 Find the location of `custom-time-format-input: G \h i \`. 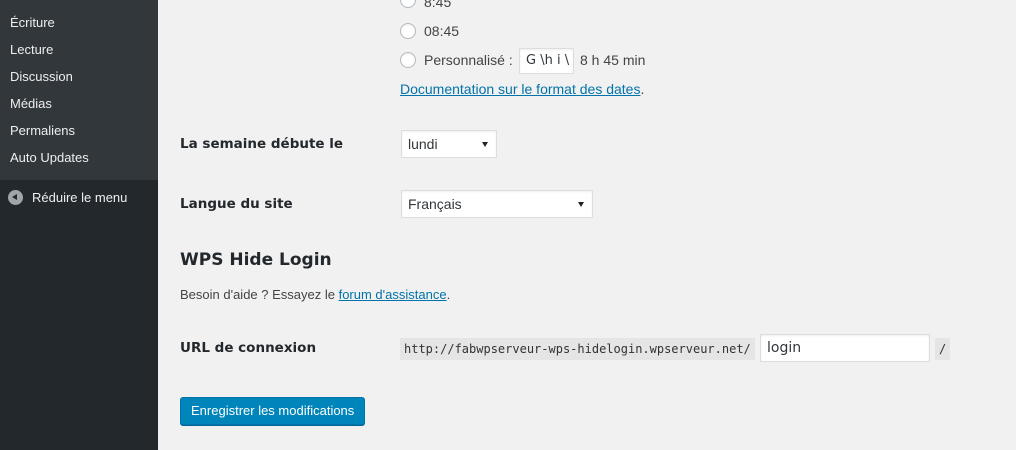

custom-time-format-input: G \h i \ is located at coordinates (546, 61).